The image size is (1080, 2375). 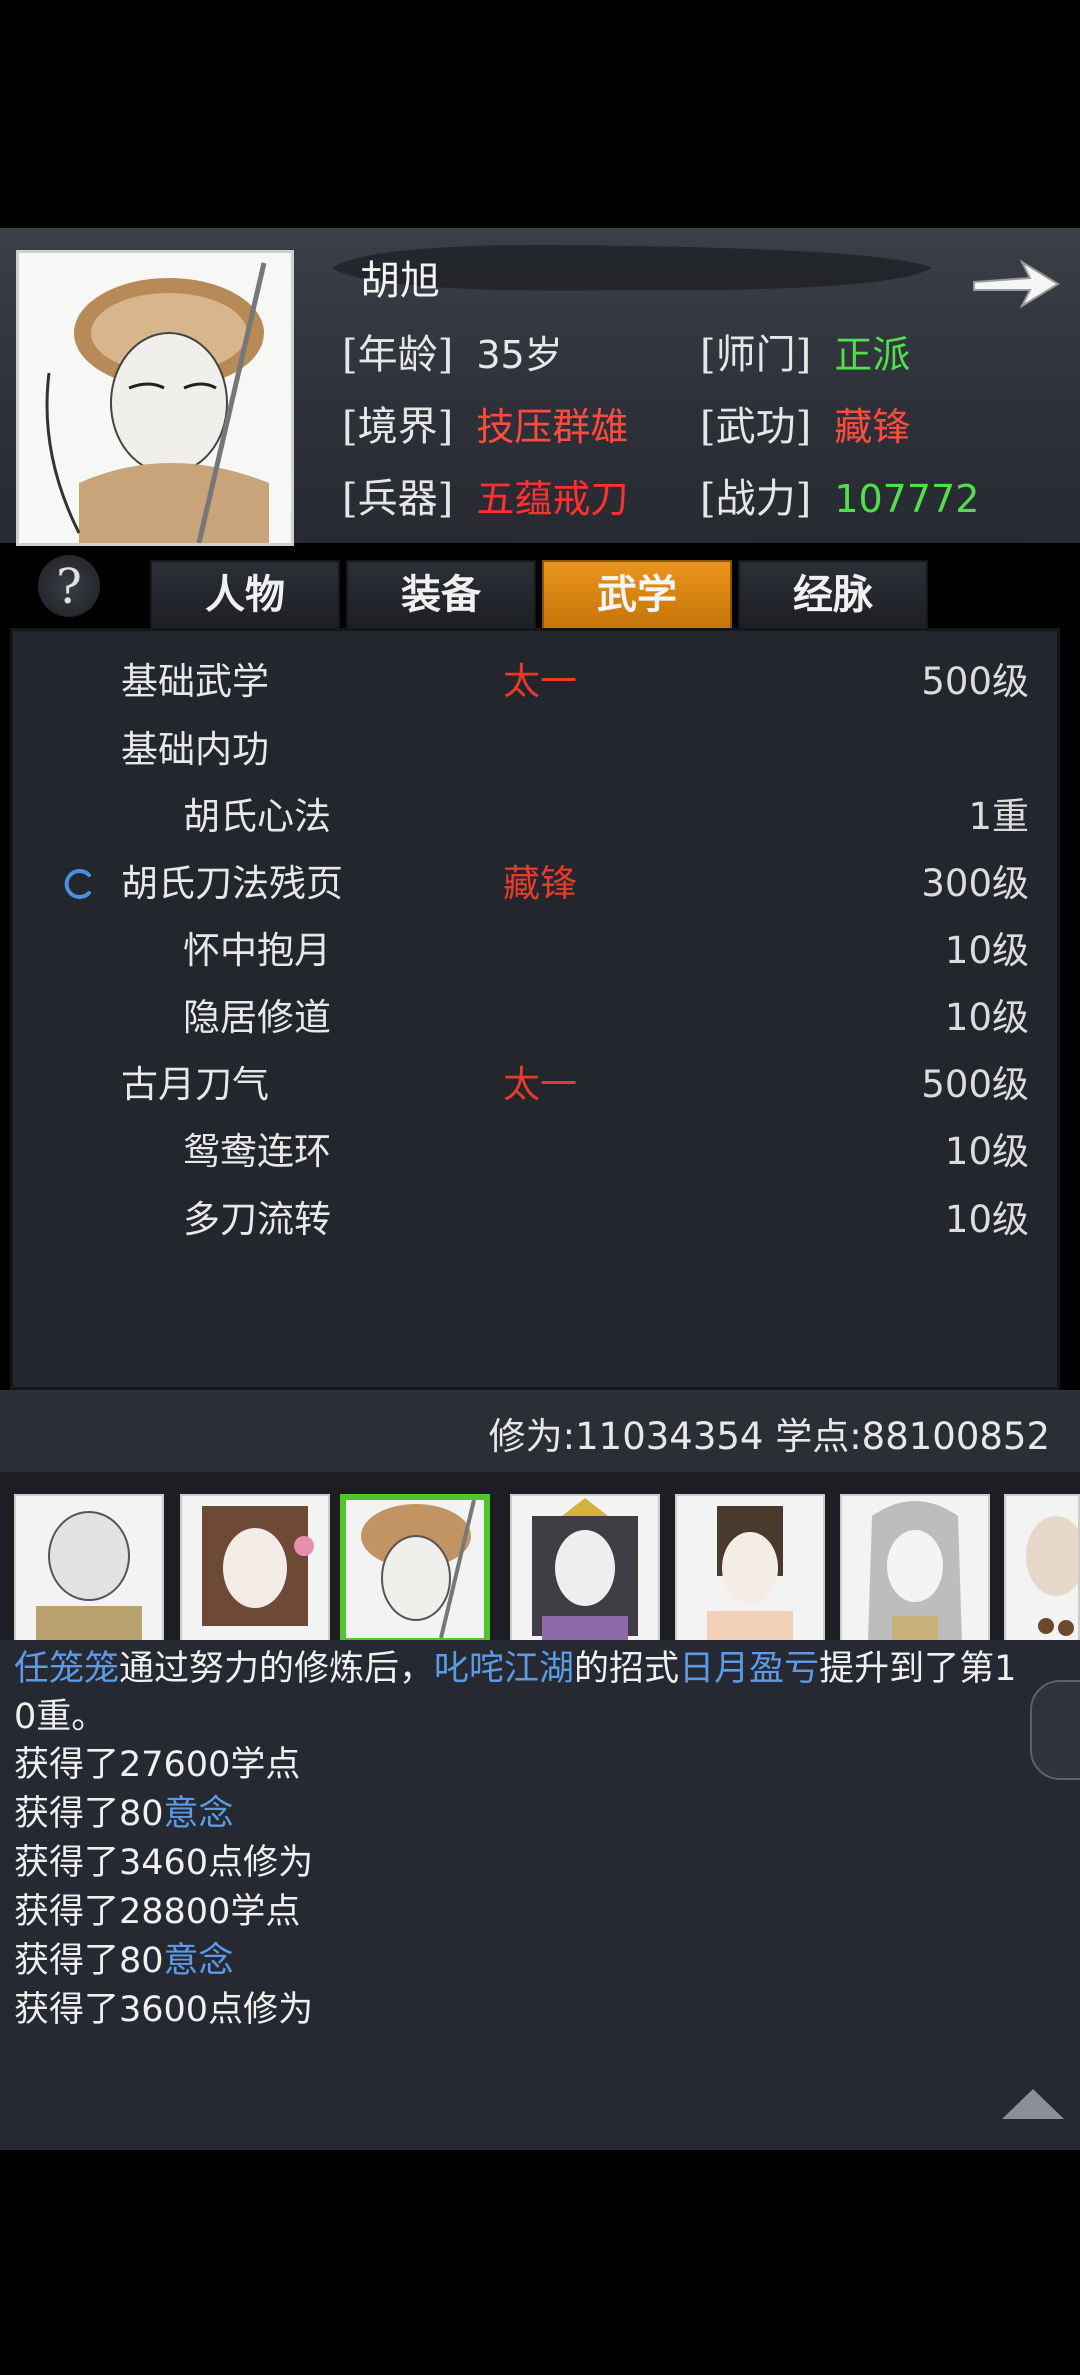 What do you see at coordinates (533, 884) in the screenshot?
I see `skill-row: 胡氏刀法残页 藏锋 300级` at bounding box center [533, 884].